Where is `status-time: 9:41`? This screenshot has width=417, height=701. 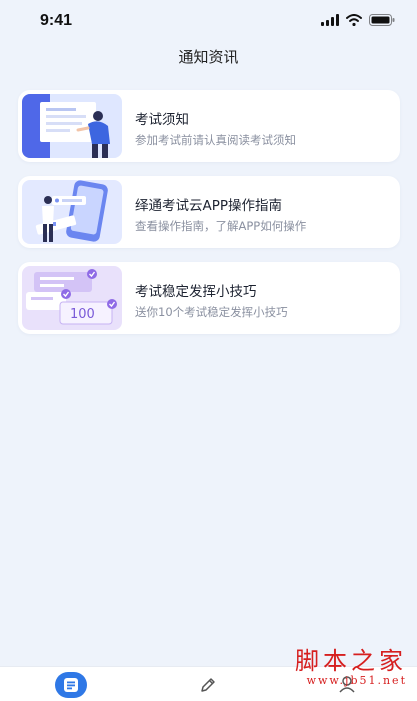
status-time: 9:41 is located at coordinates (56, 20).